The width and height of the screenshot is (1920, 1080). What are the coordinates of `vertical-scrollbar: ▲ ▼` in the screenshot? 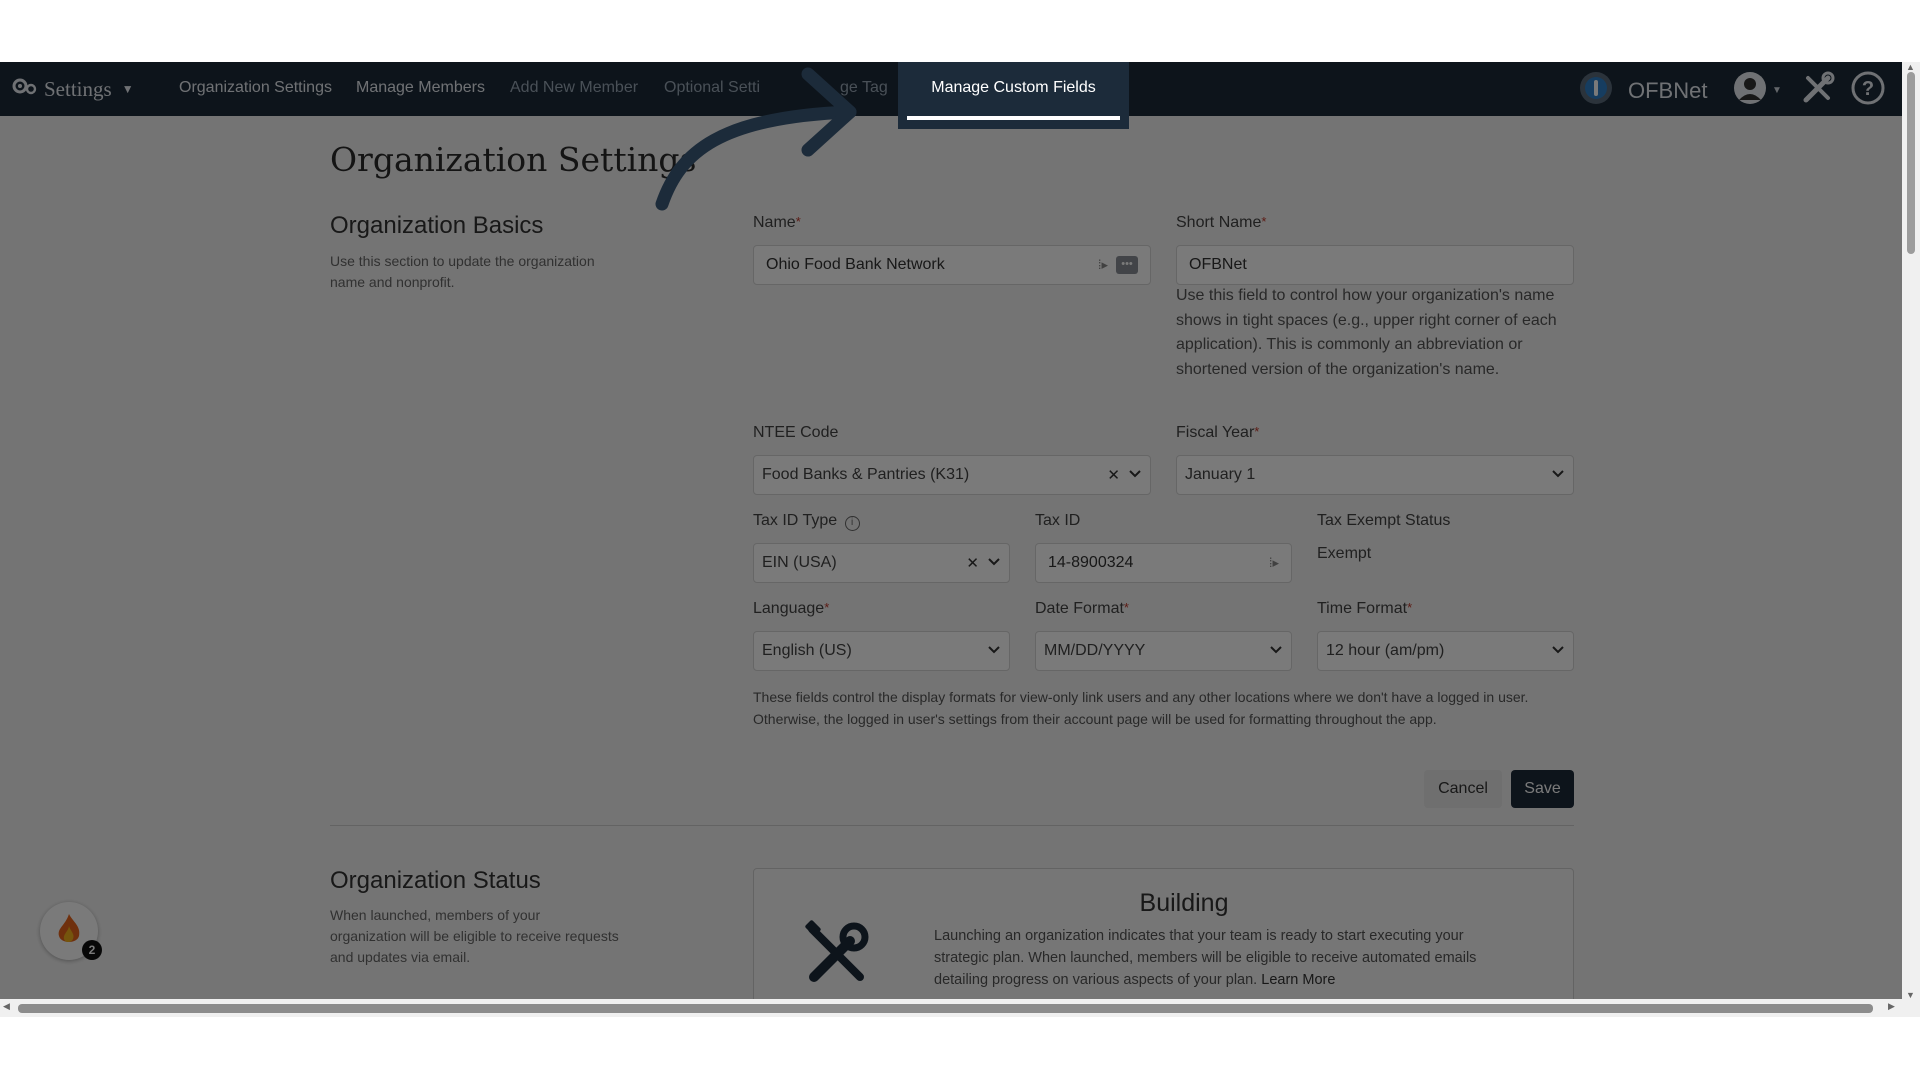 It's located at (1911, 539).